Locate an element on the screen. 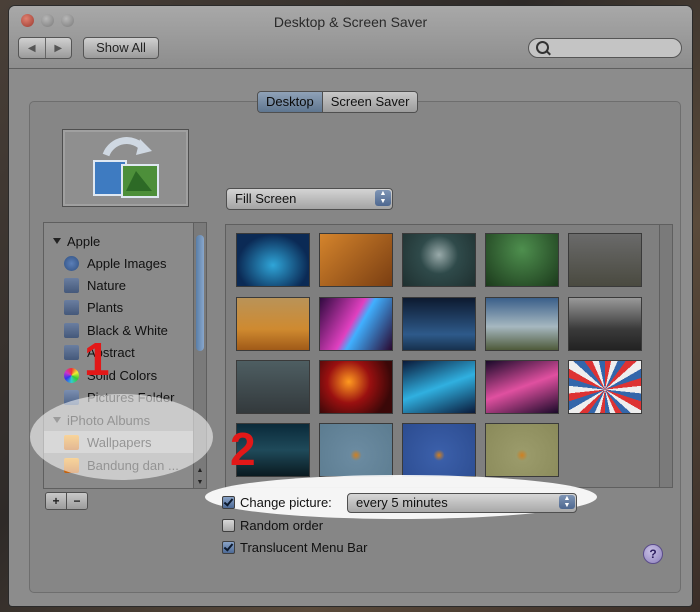  back-arrow-icon: ◀ is located at coordinates (32, 48).